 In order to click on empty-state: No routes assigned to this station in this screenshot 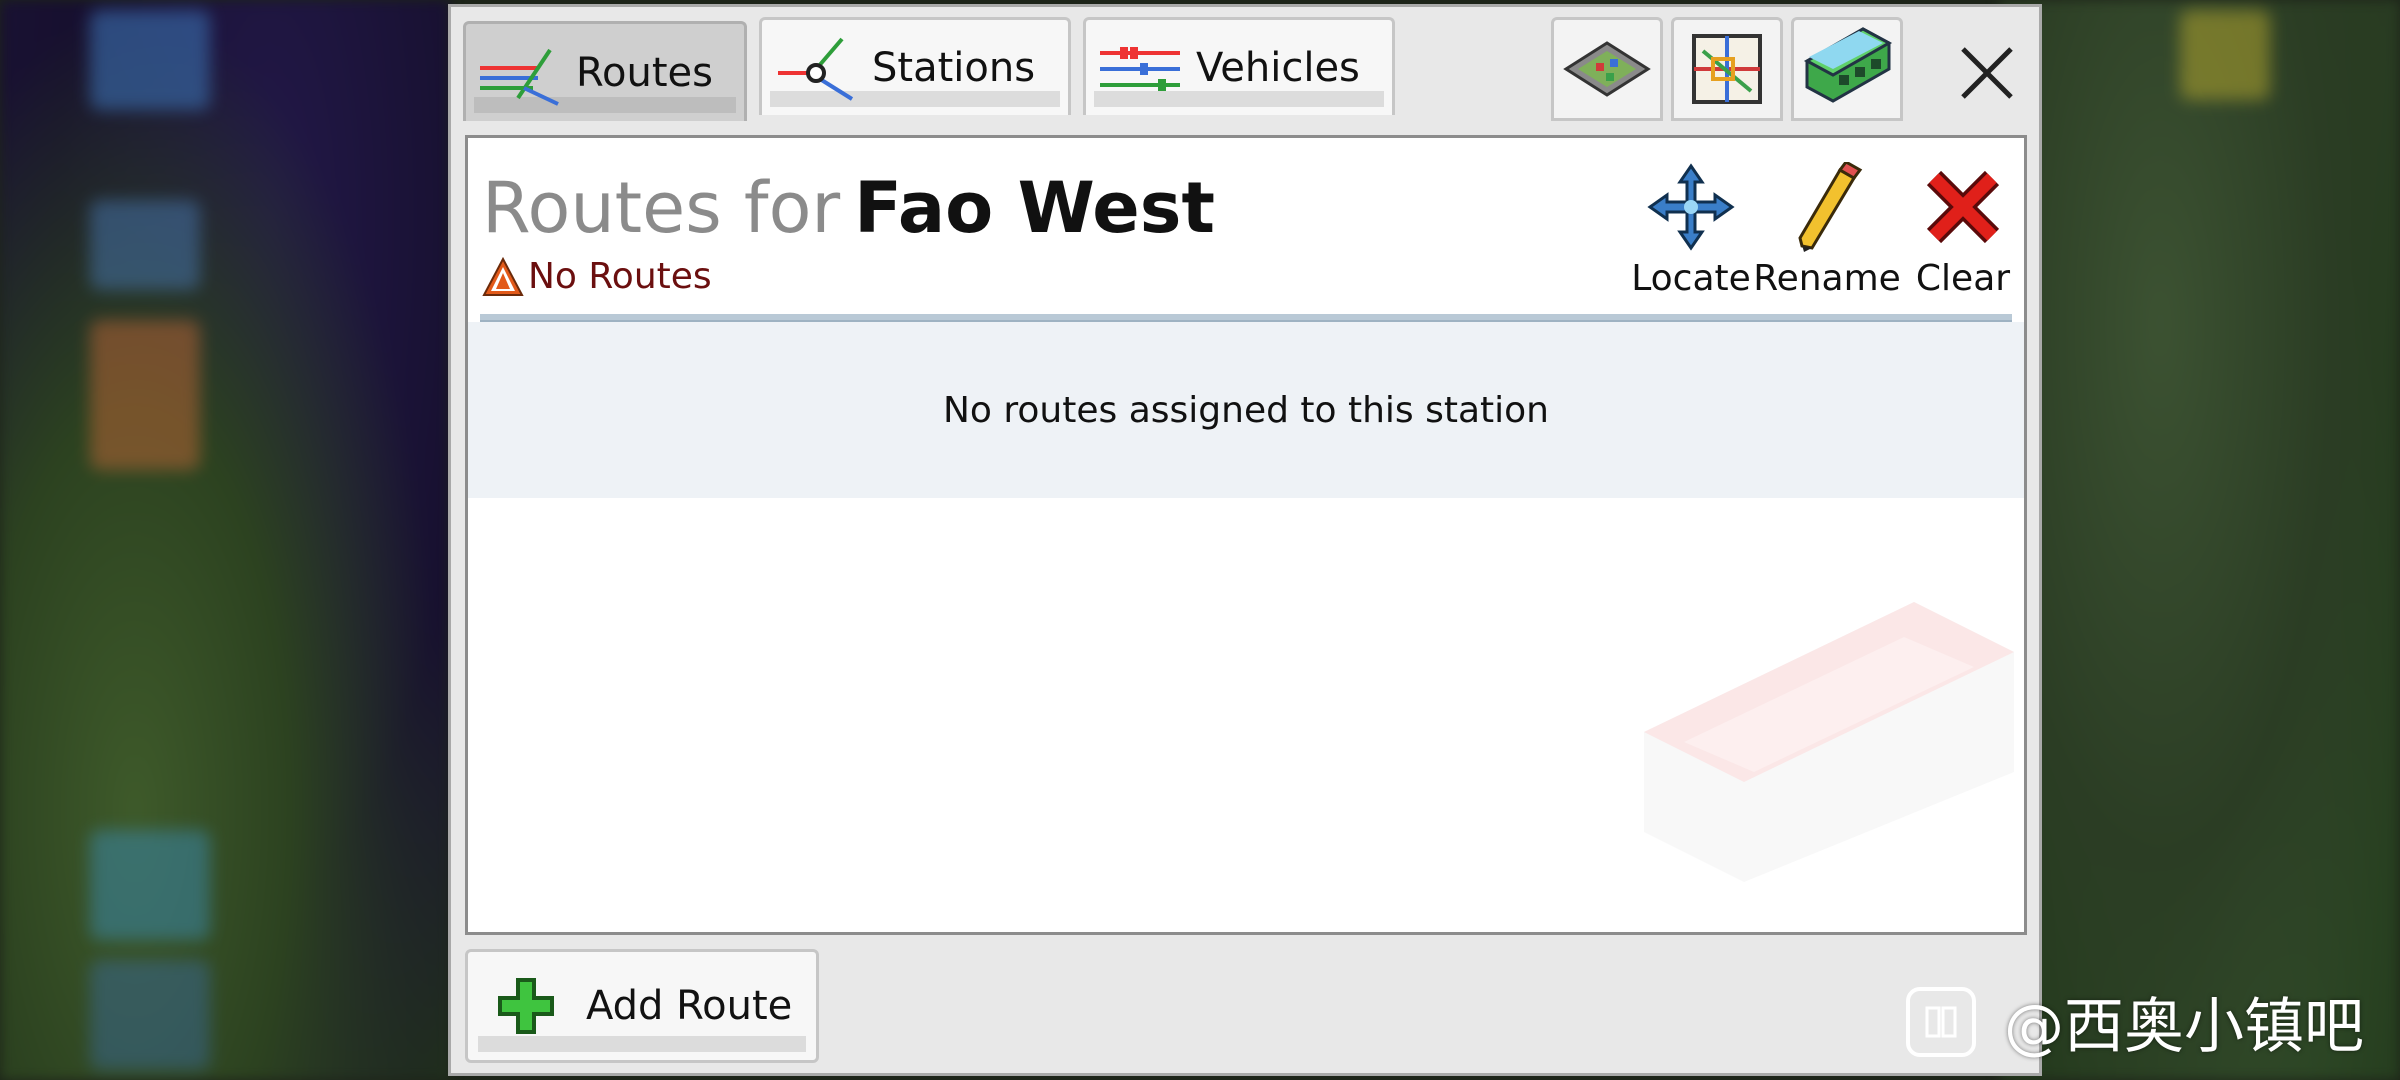, I will do `click(1246, 410)`.